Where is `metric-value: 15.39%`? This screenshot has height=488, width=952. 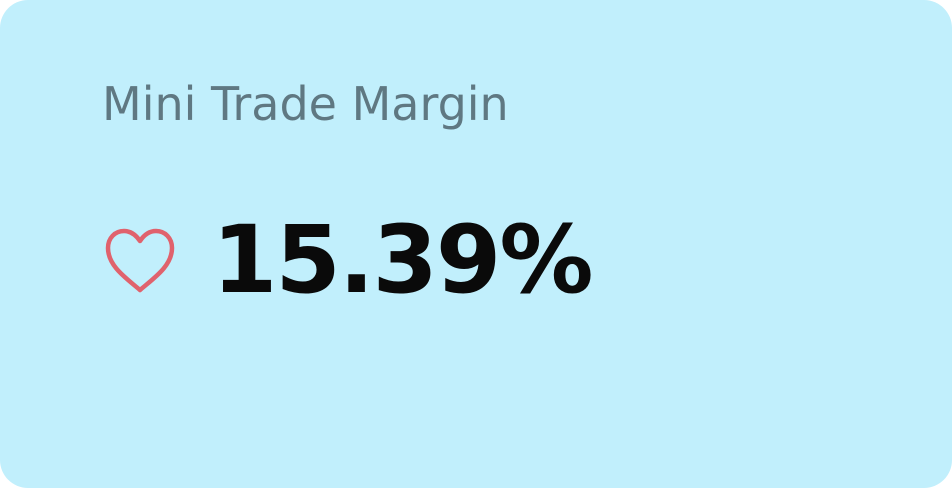
metric-value: 15.39% is located at coordinates (403, 260).